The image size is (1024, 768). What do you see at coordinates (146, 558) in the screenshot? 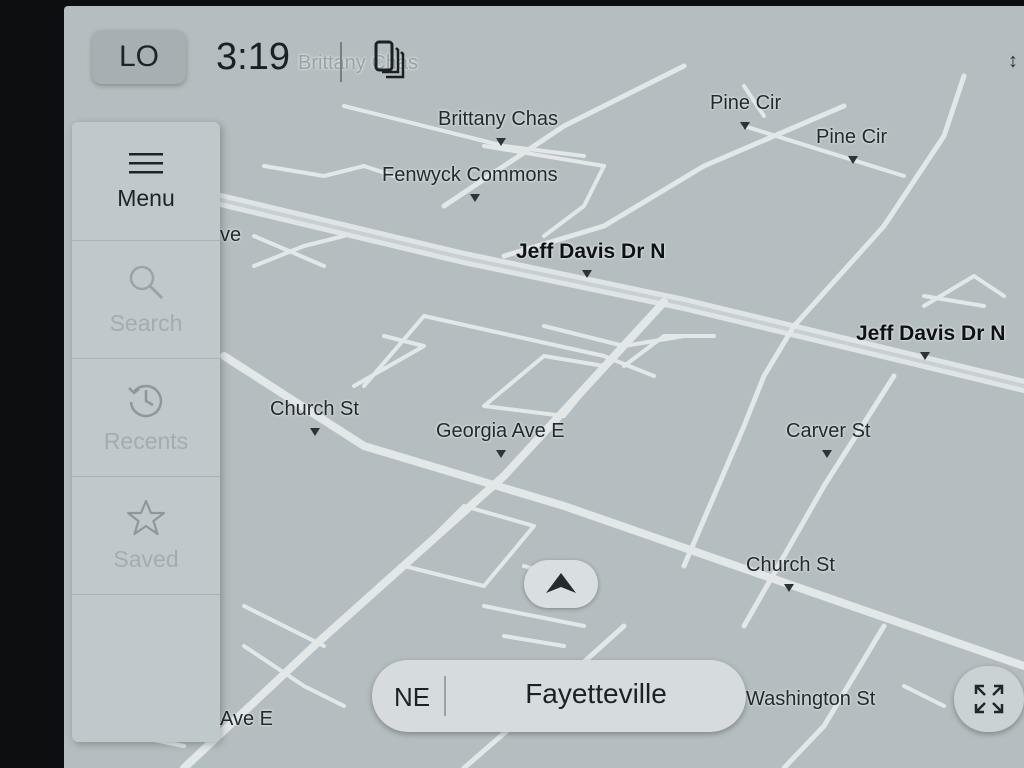
I see `saved-label: Saved` at bounding box center [146, 558].